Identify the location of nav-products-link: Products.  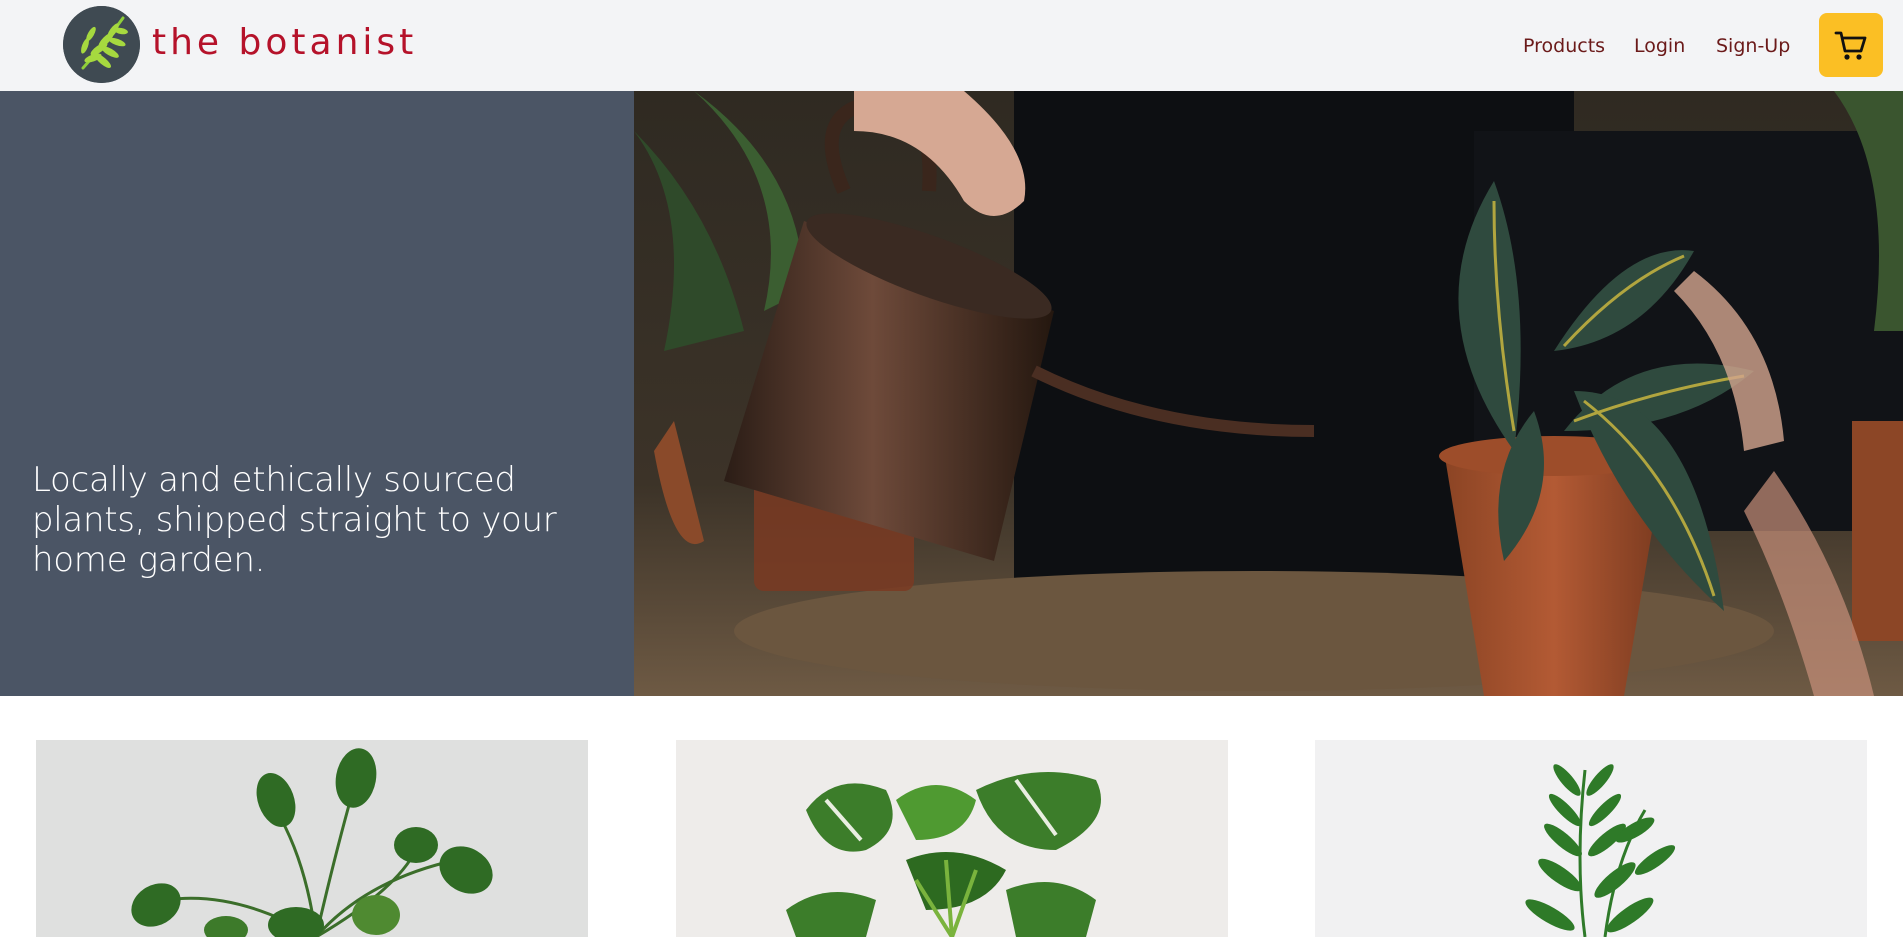
(1564, 46).